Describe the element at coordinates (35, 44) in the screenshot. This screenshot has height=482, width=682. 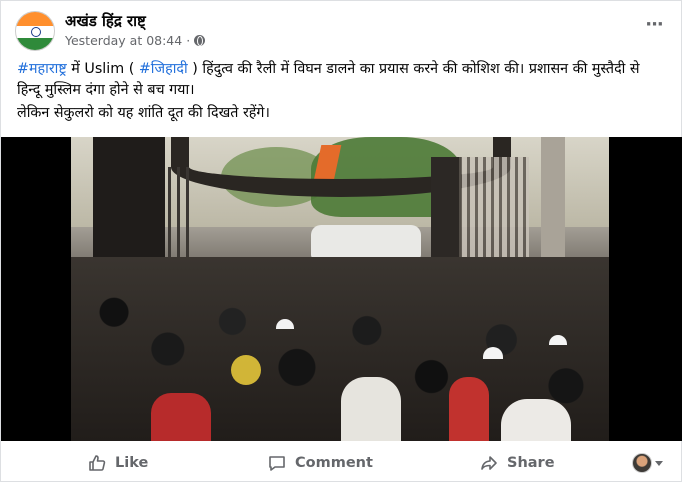
I see `flag-green-band` at that location.